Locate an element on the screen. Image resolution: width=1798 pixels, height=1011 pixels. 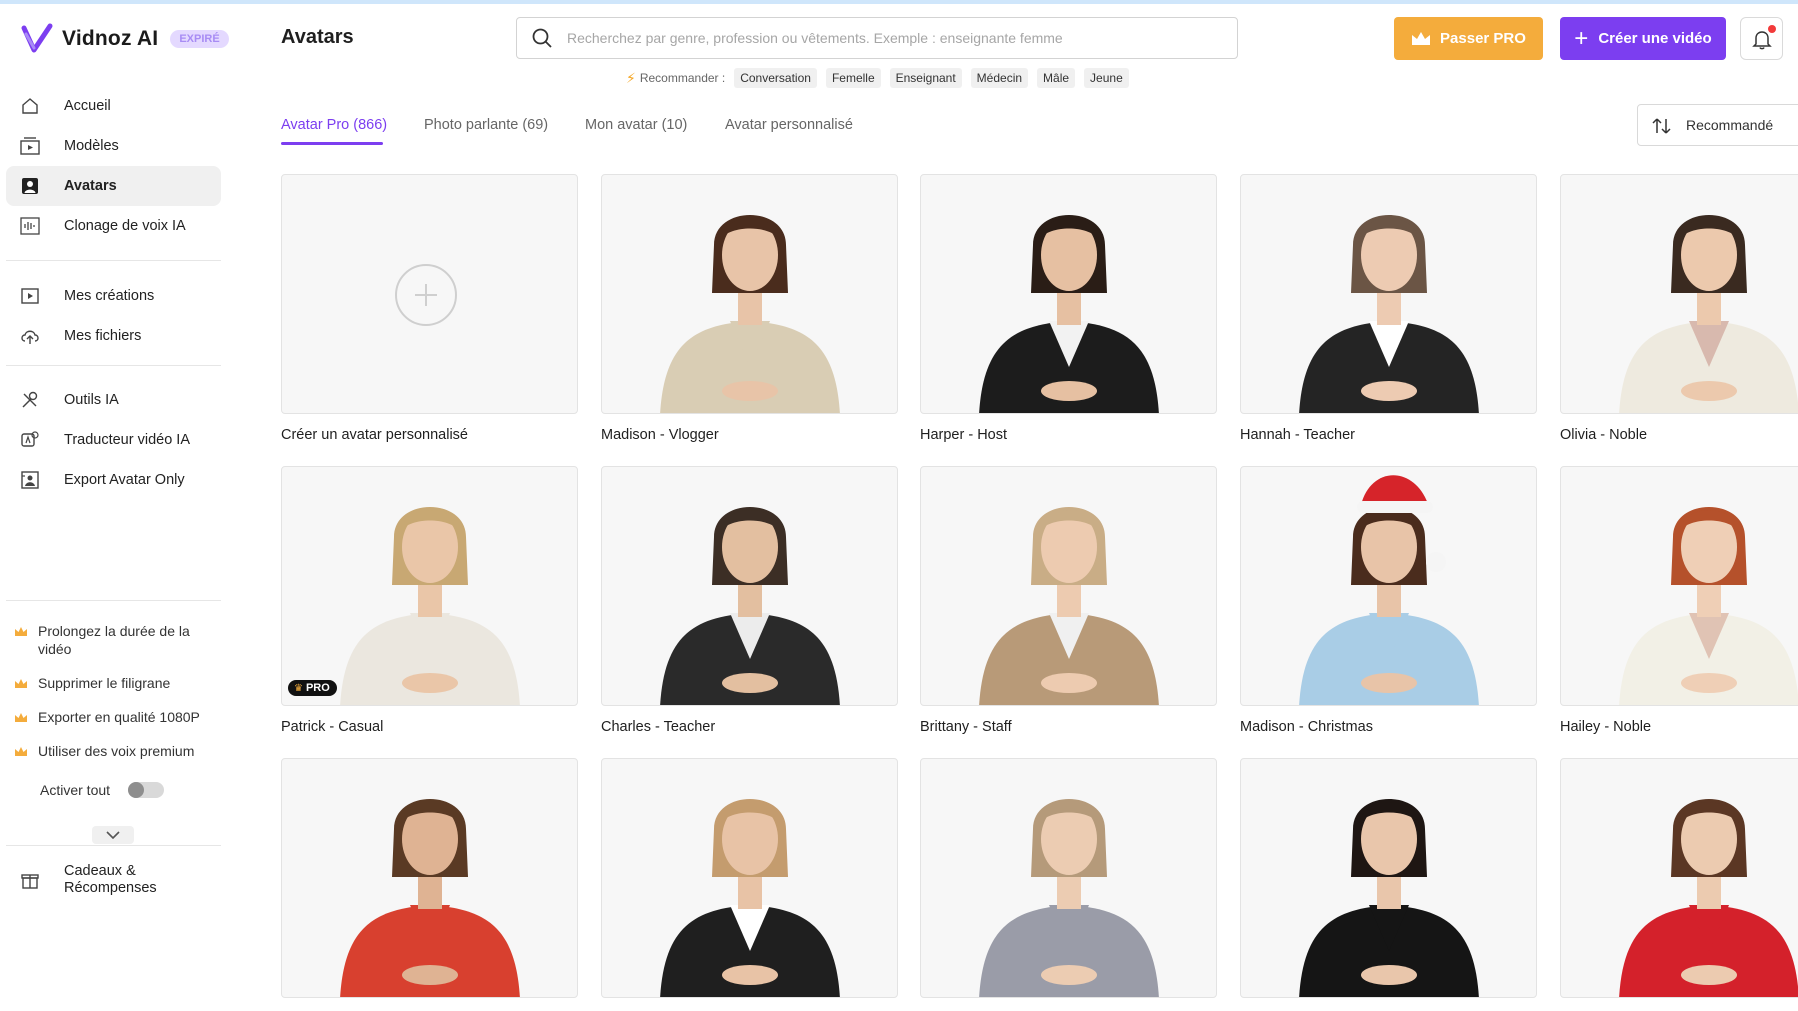
play-square-icon is located at coordinates (30, 296).